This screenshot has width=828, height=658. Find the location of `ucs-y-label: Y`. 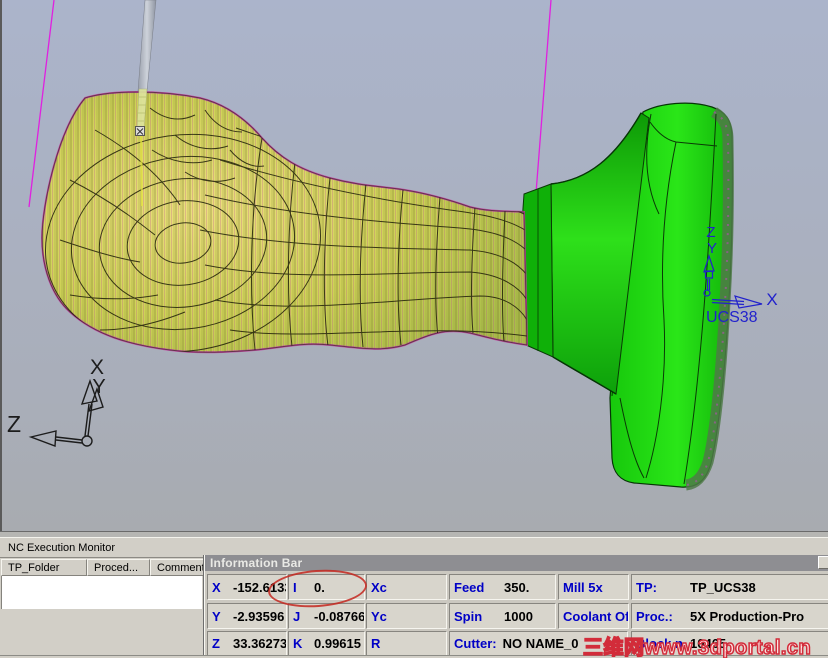

ucs-y-label: Y is located at coordinates (712, 248).